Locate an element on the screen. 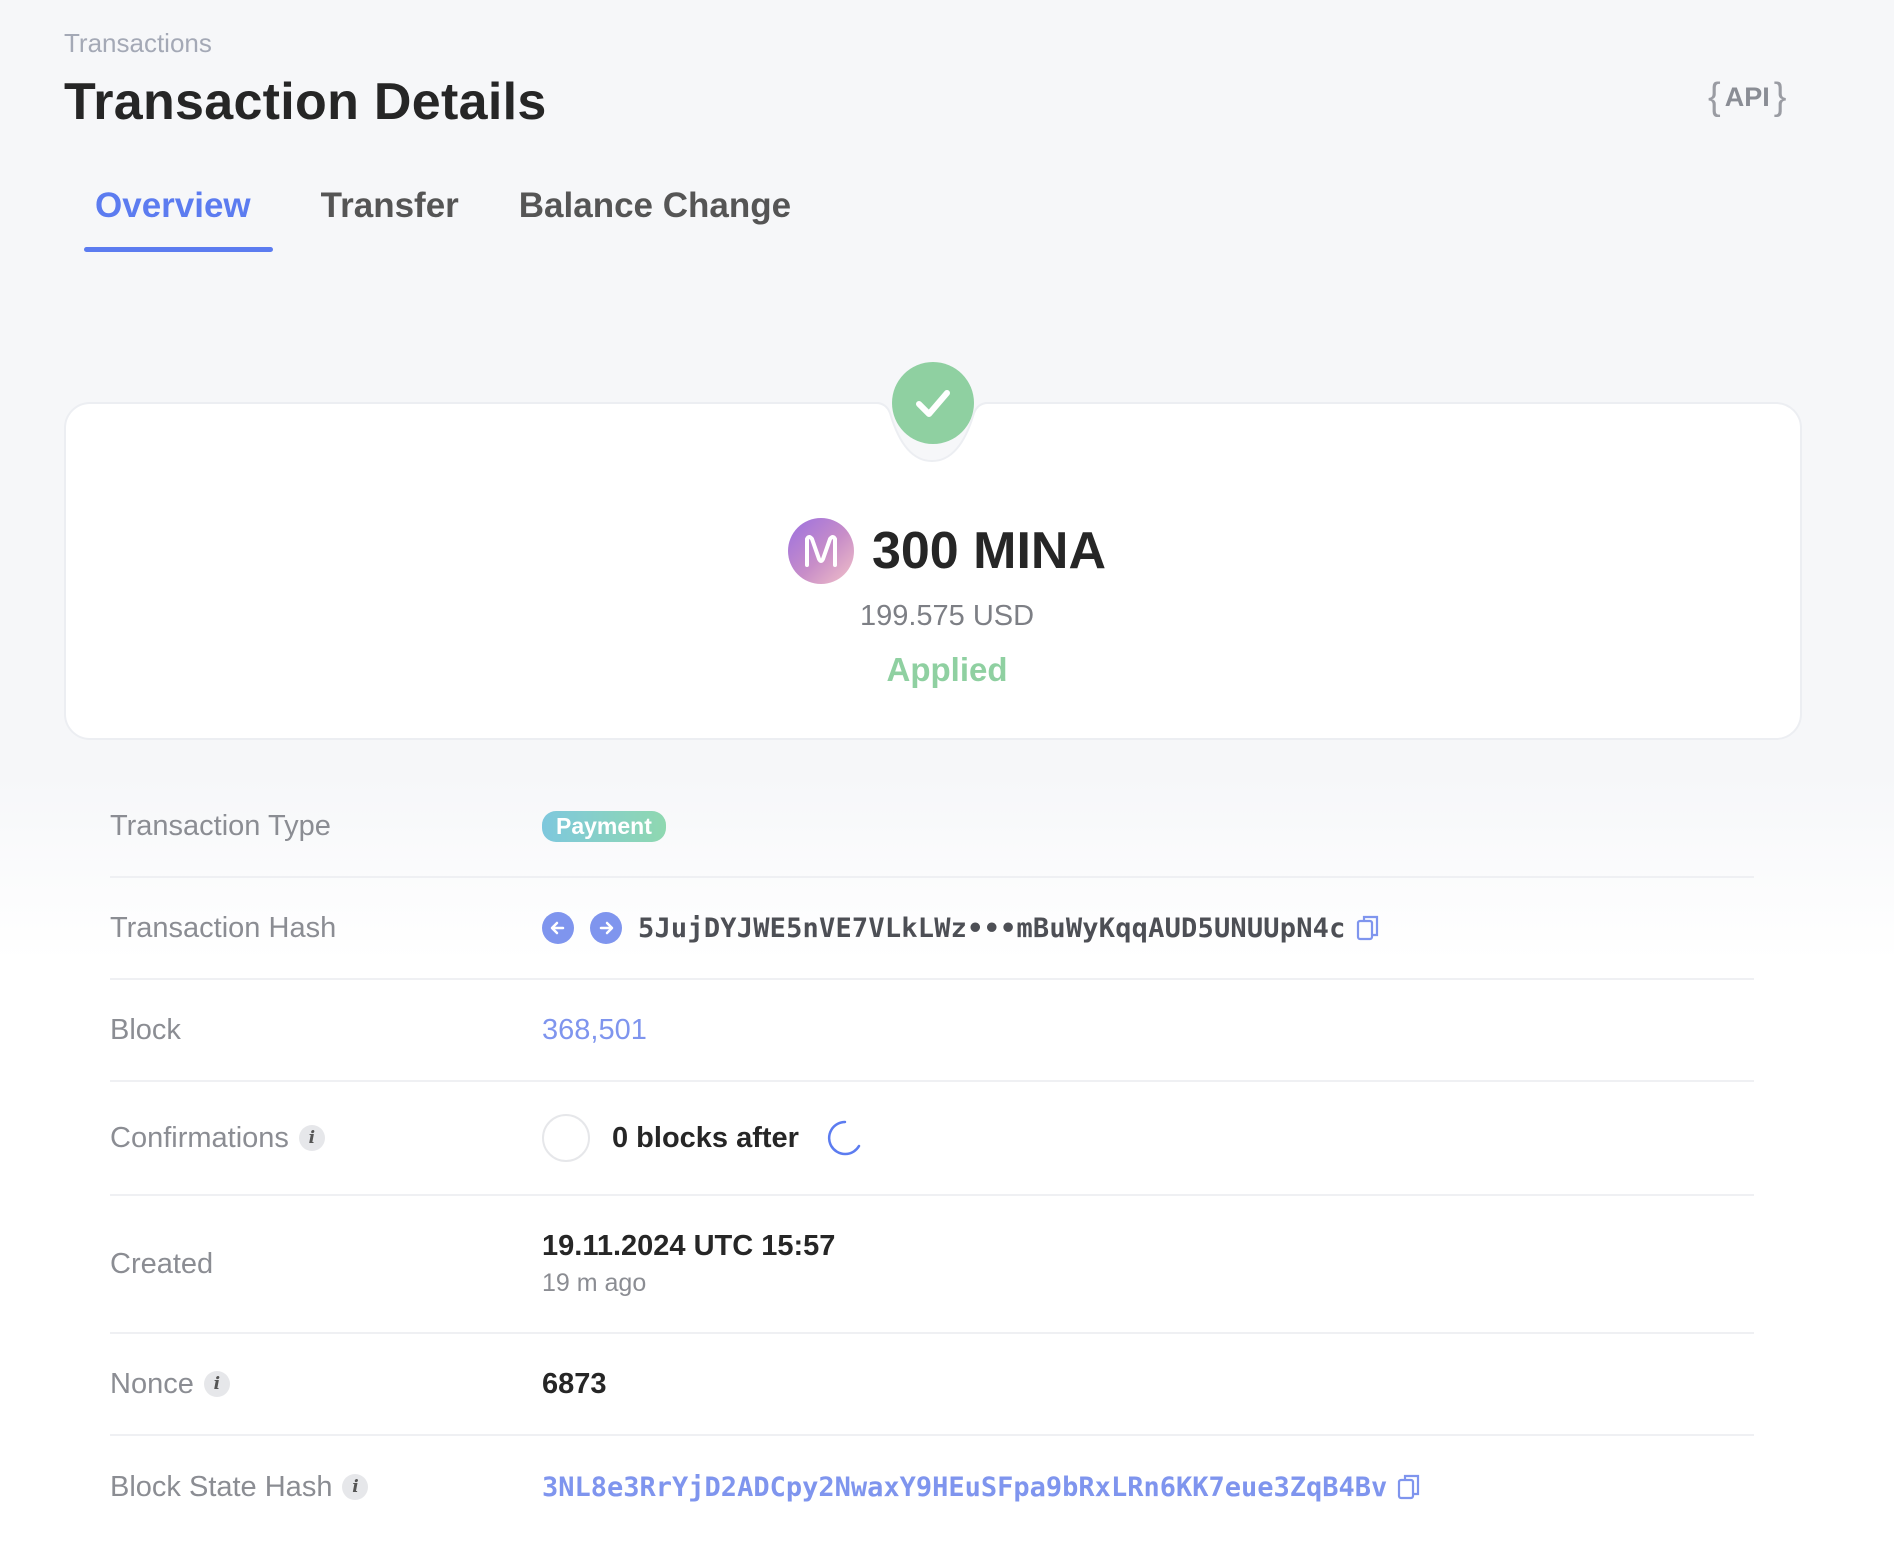 The image size is (1894, 1550). success-status-icon is located at coordinates (933, 403).